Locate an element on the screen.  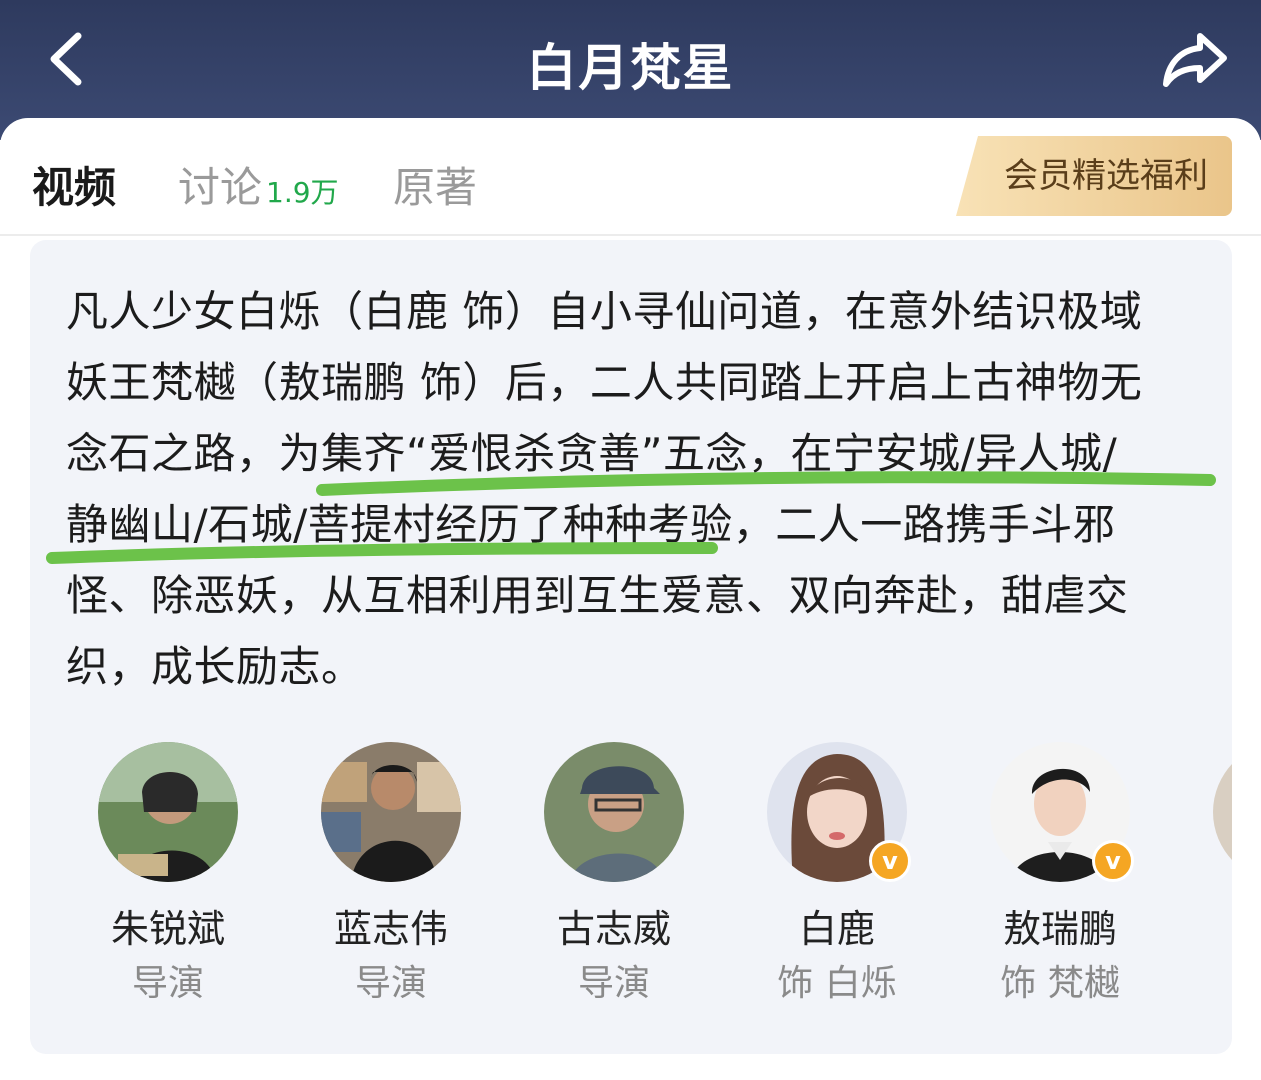
synopsis-line: 凡人少女白烁（白鹿 饰）自小寻仙问道，在意外结识极域 is located at coordinates (604, 311).